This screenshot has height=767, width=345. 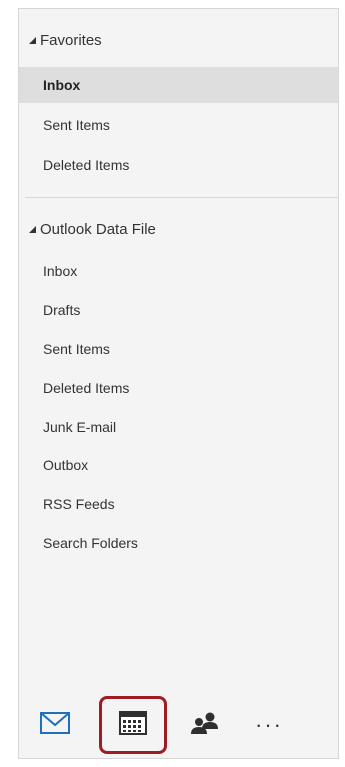 What do you see at coordinates (178, 349) in the screenshot?
I see `folder-item-sent-items: Sent Items` at bounding box center [178, 349].